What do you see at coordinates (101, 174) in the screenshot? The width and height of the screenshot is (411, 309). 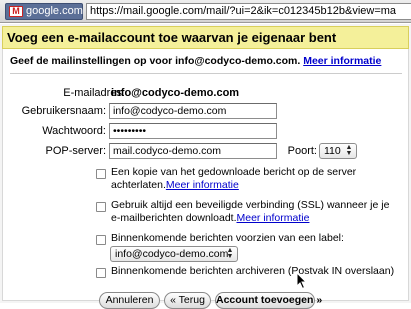 I see `leave-copy-checkbox` at bounding box center [101, 174].